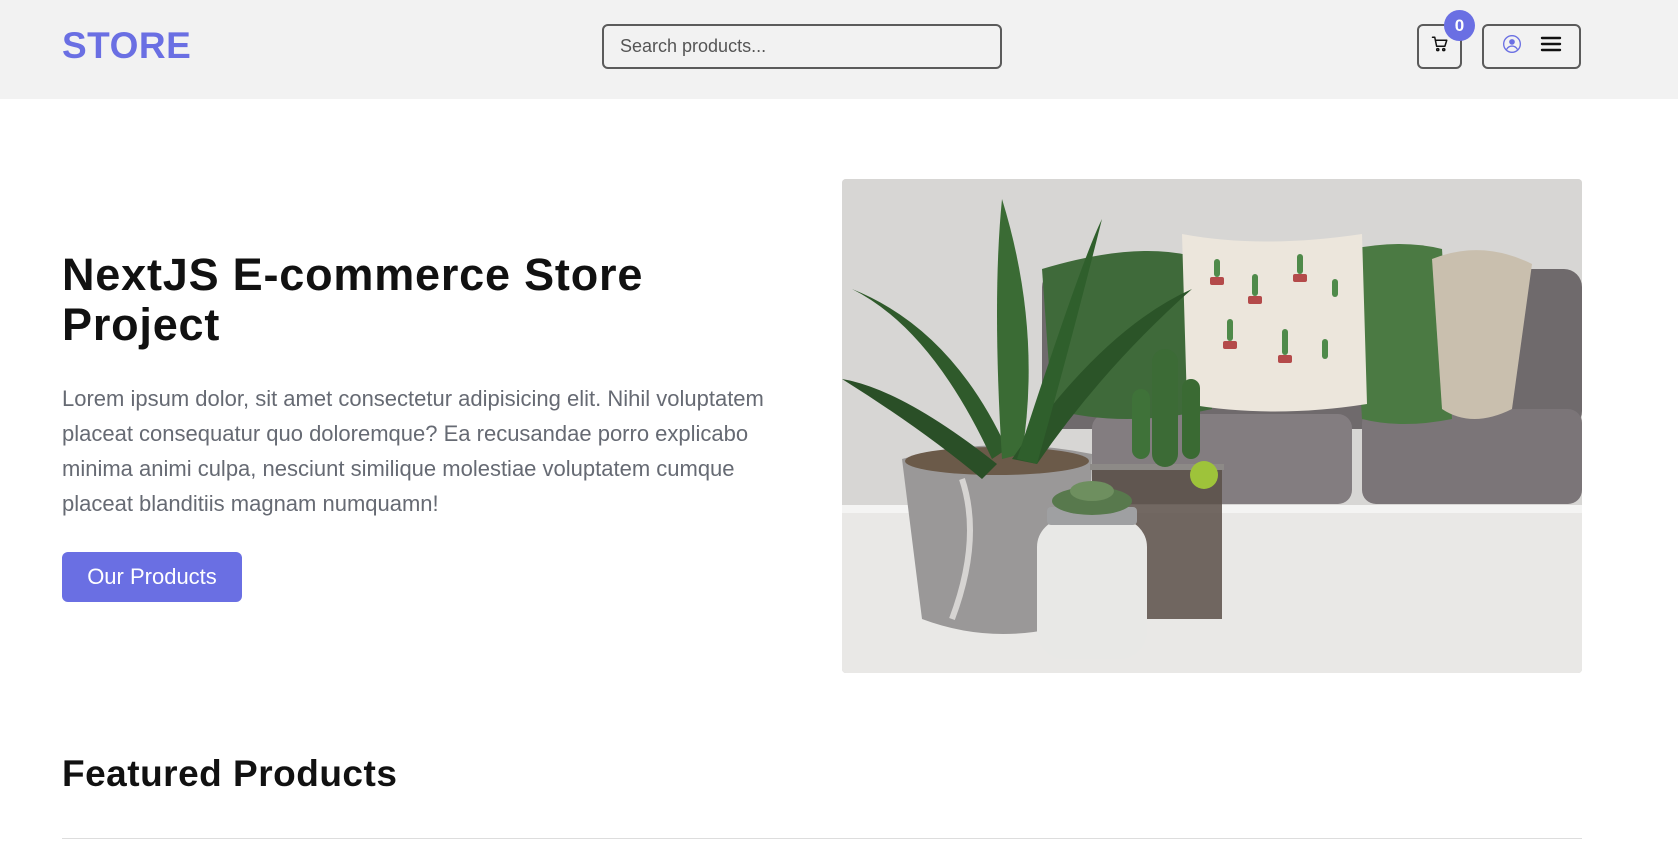 This screenshot has height=843, width=1678. I want to click on section-divider, so click(822, 838).